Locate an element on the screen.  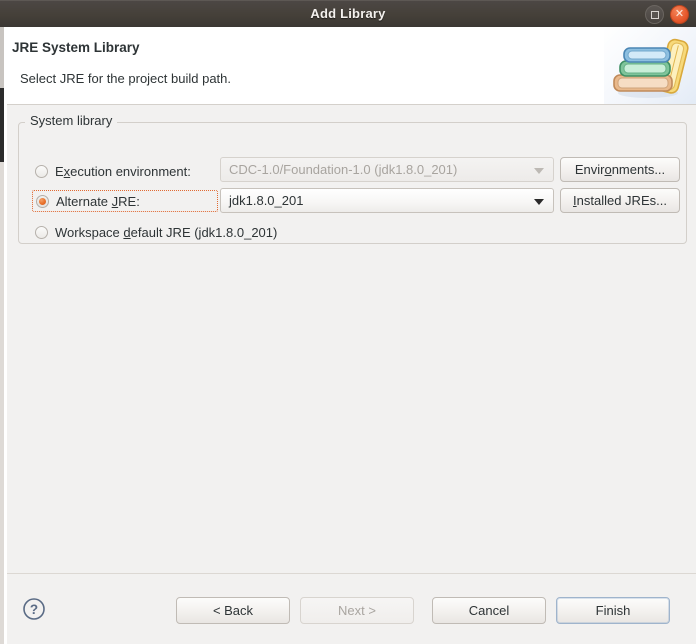
finish-button-label: Finish is located at coordinates (613, 610).